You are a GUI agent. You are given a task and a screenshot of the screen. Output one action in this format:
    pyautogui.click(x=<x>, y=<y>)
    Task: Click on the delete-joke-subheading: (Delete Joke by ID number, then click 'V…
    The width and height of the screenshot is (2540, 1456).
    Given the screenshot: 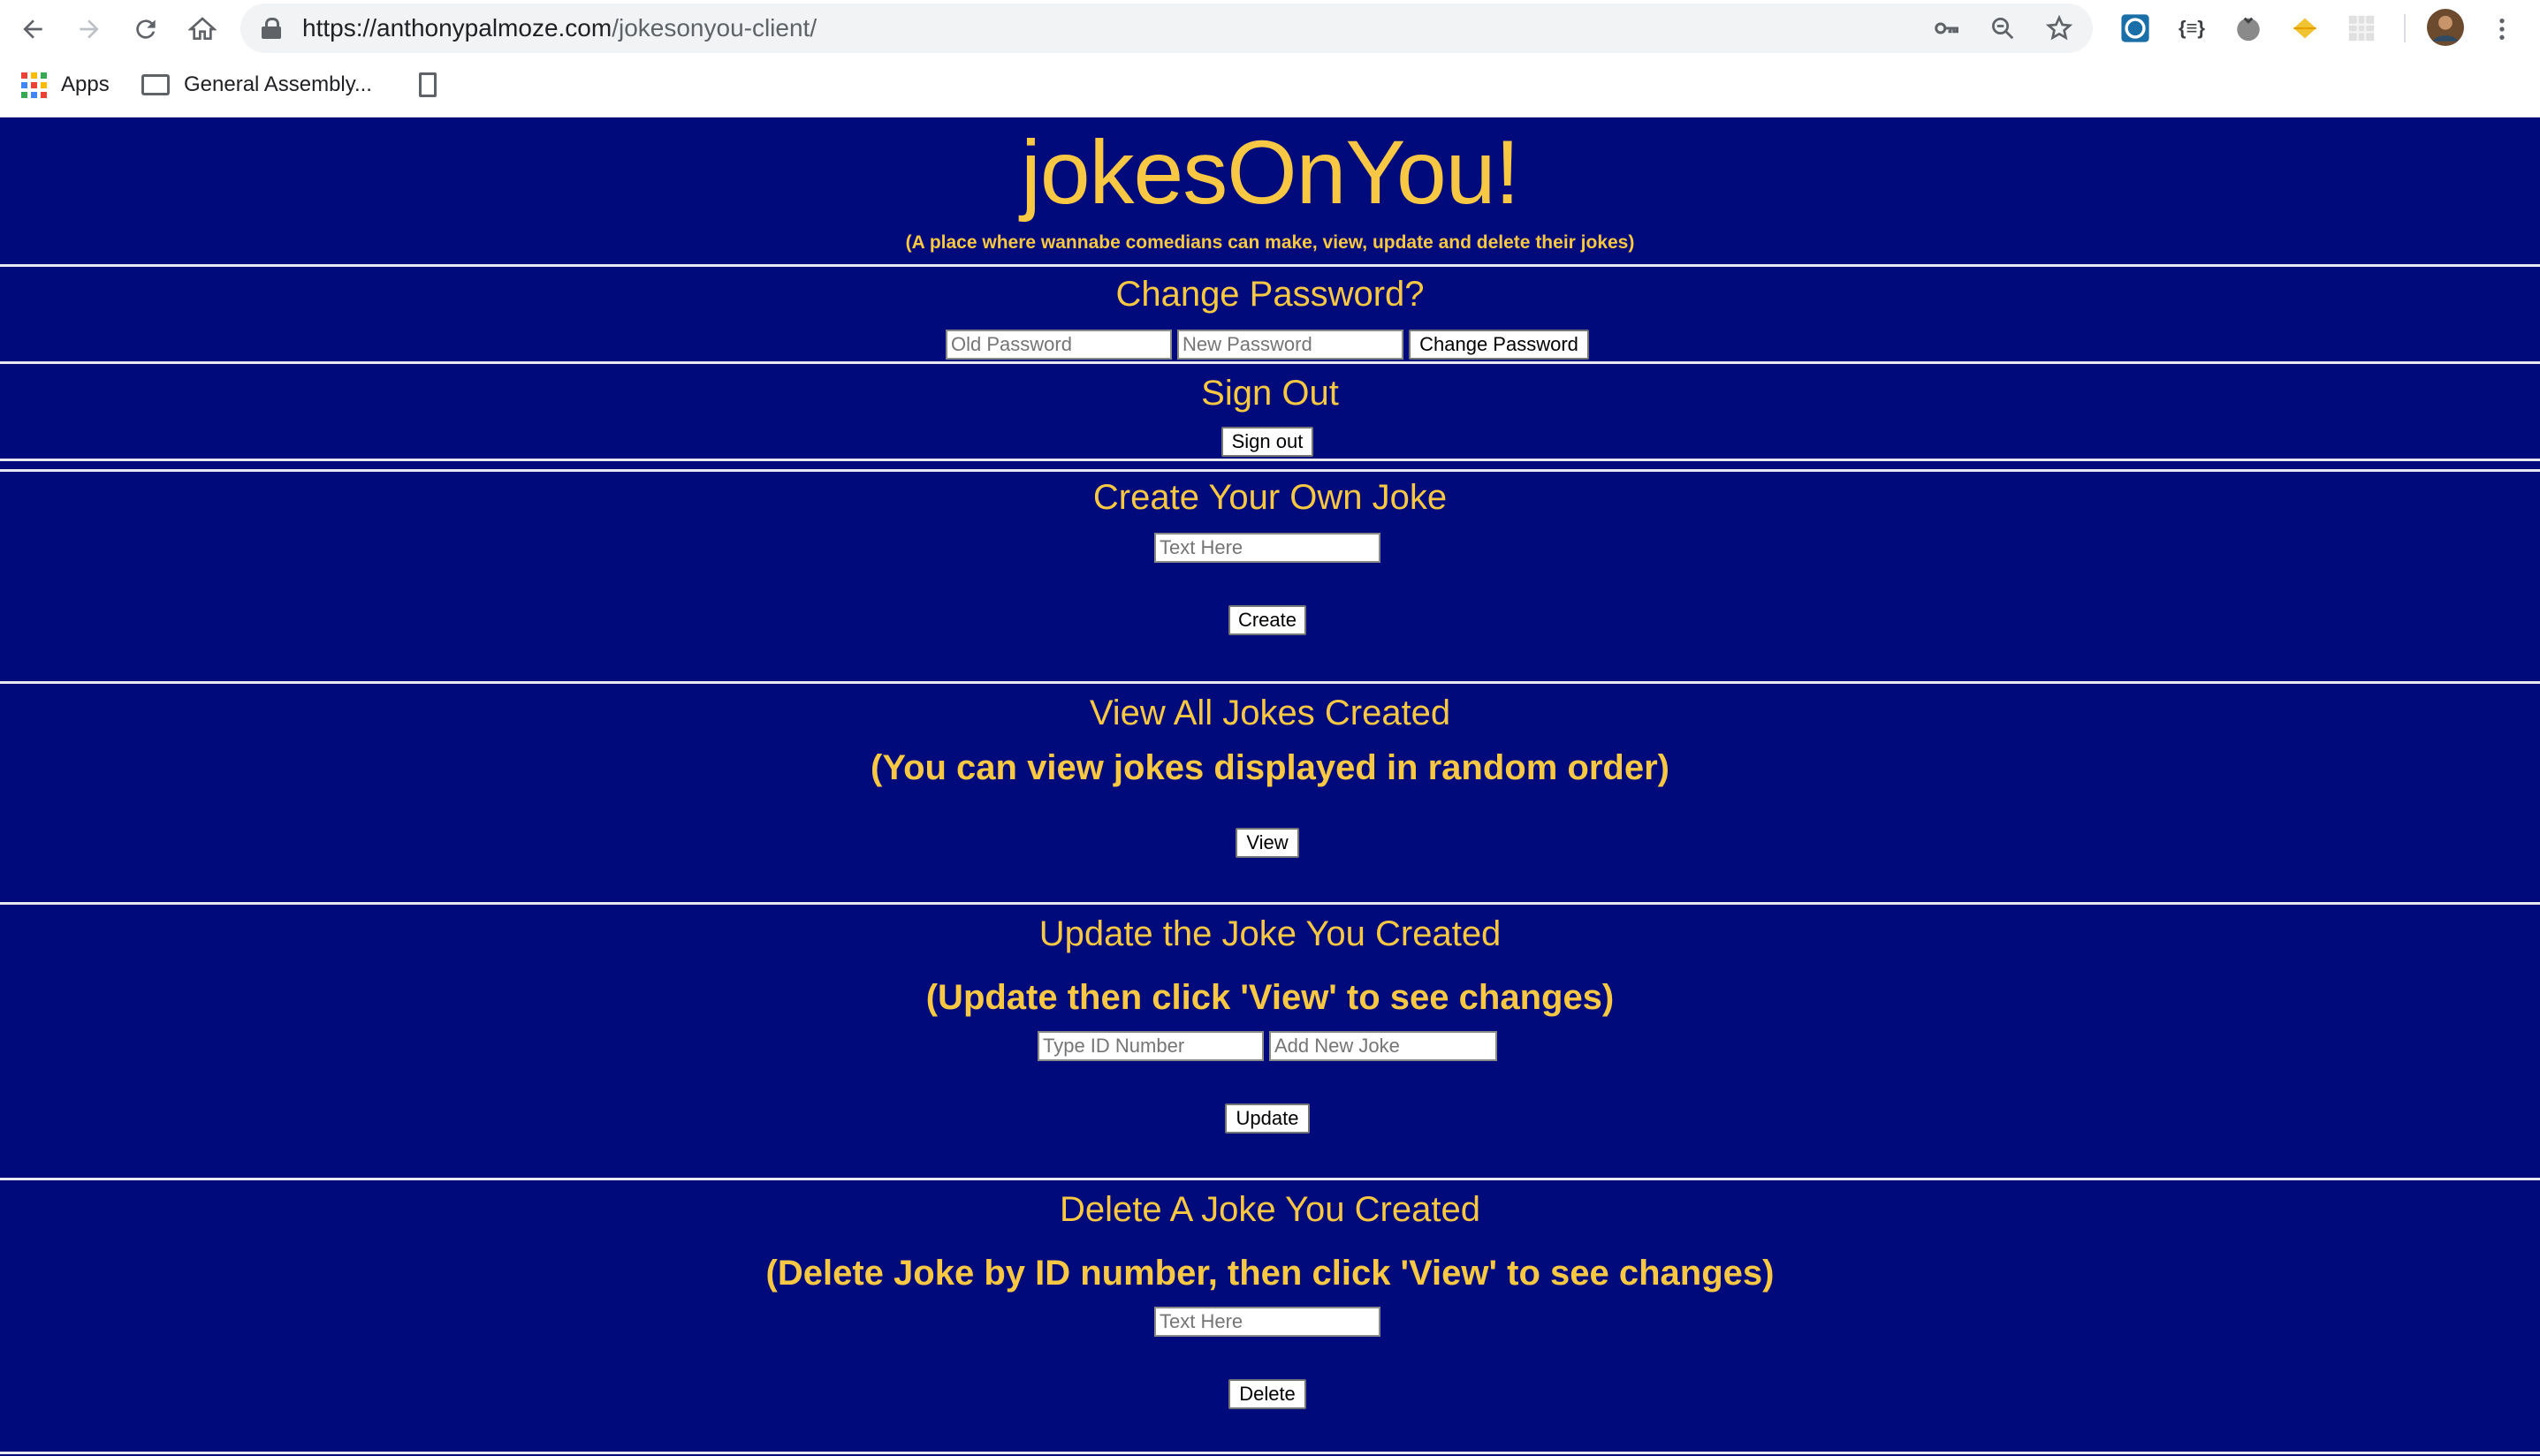 What is the action you would take?
    pyautogui.click(x=1270, y=1274)
    